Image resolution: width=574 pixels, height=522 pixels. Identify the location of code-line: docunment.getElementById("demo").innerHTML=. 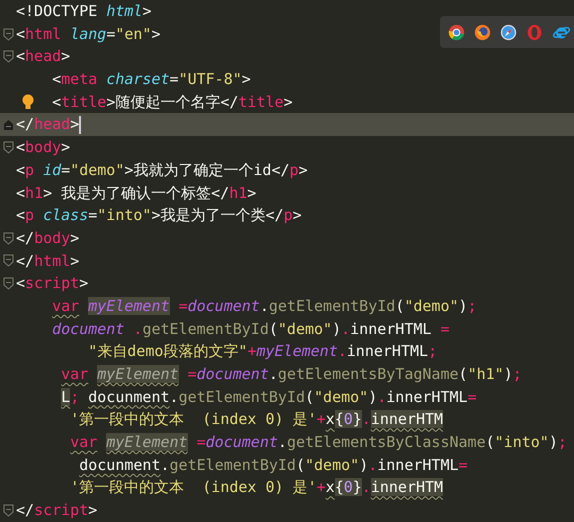
(273, 465).